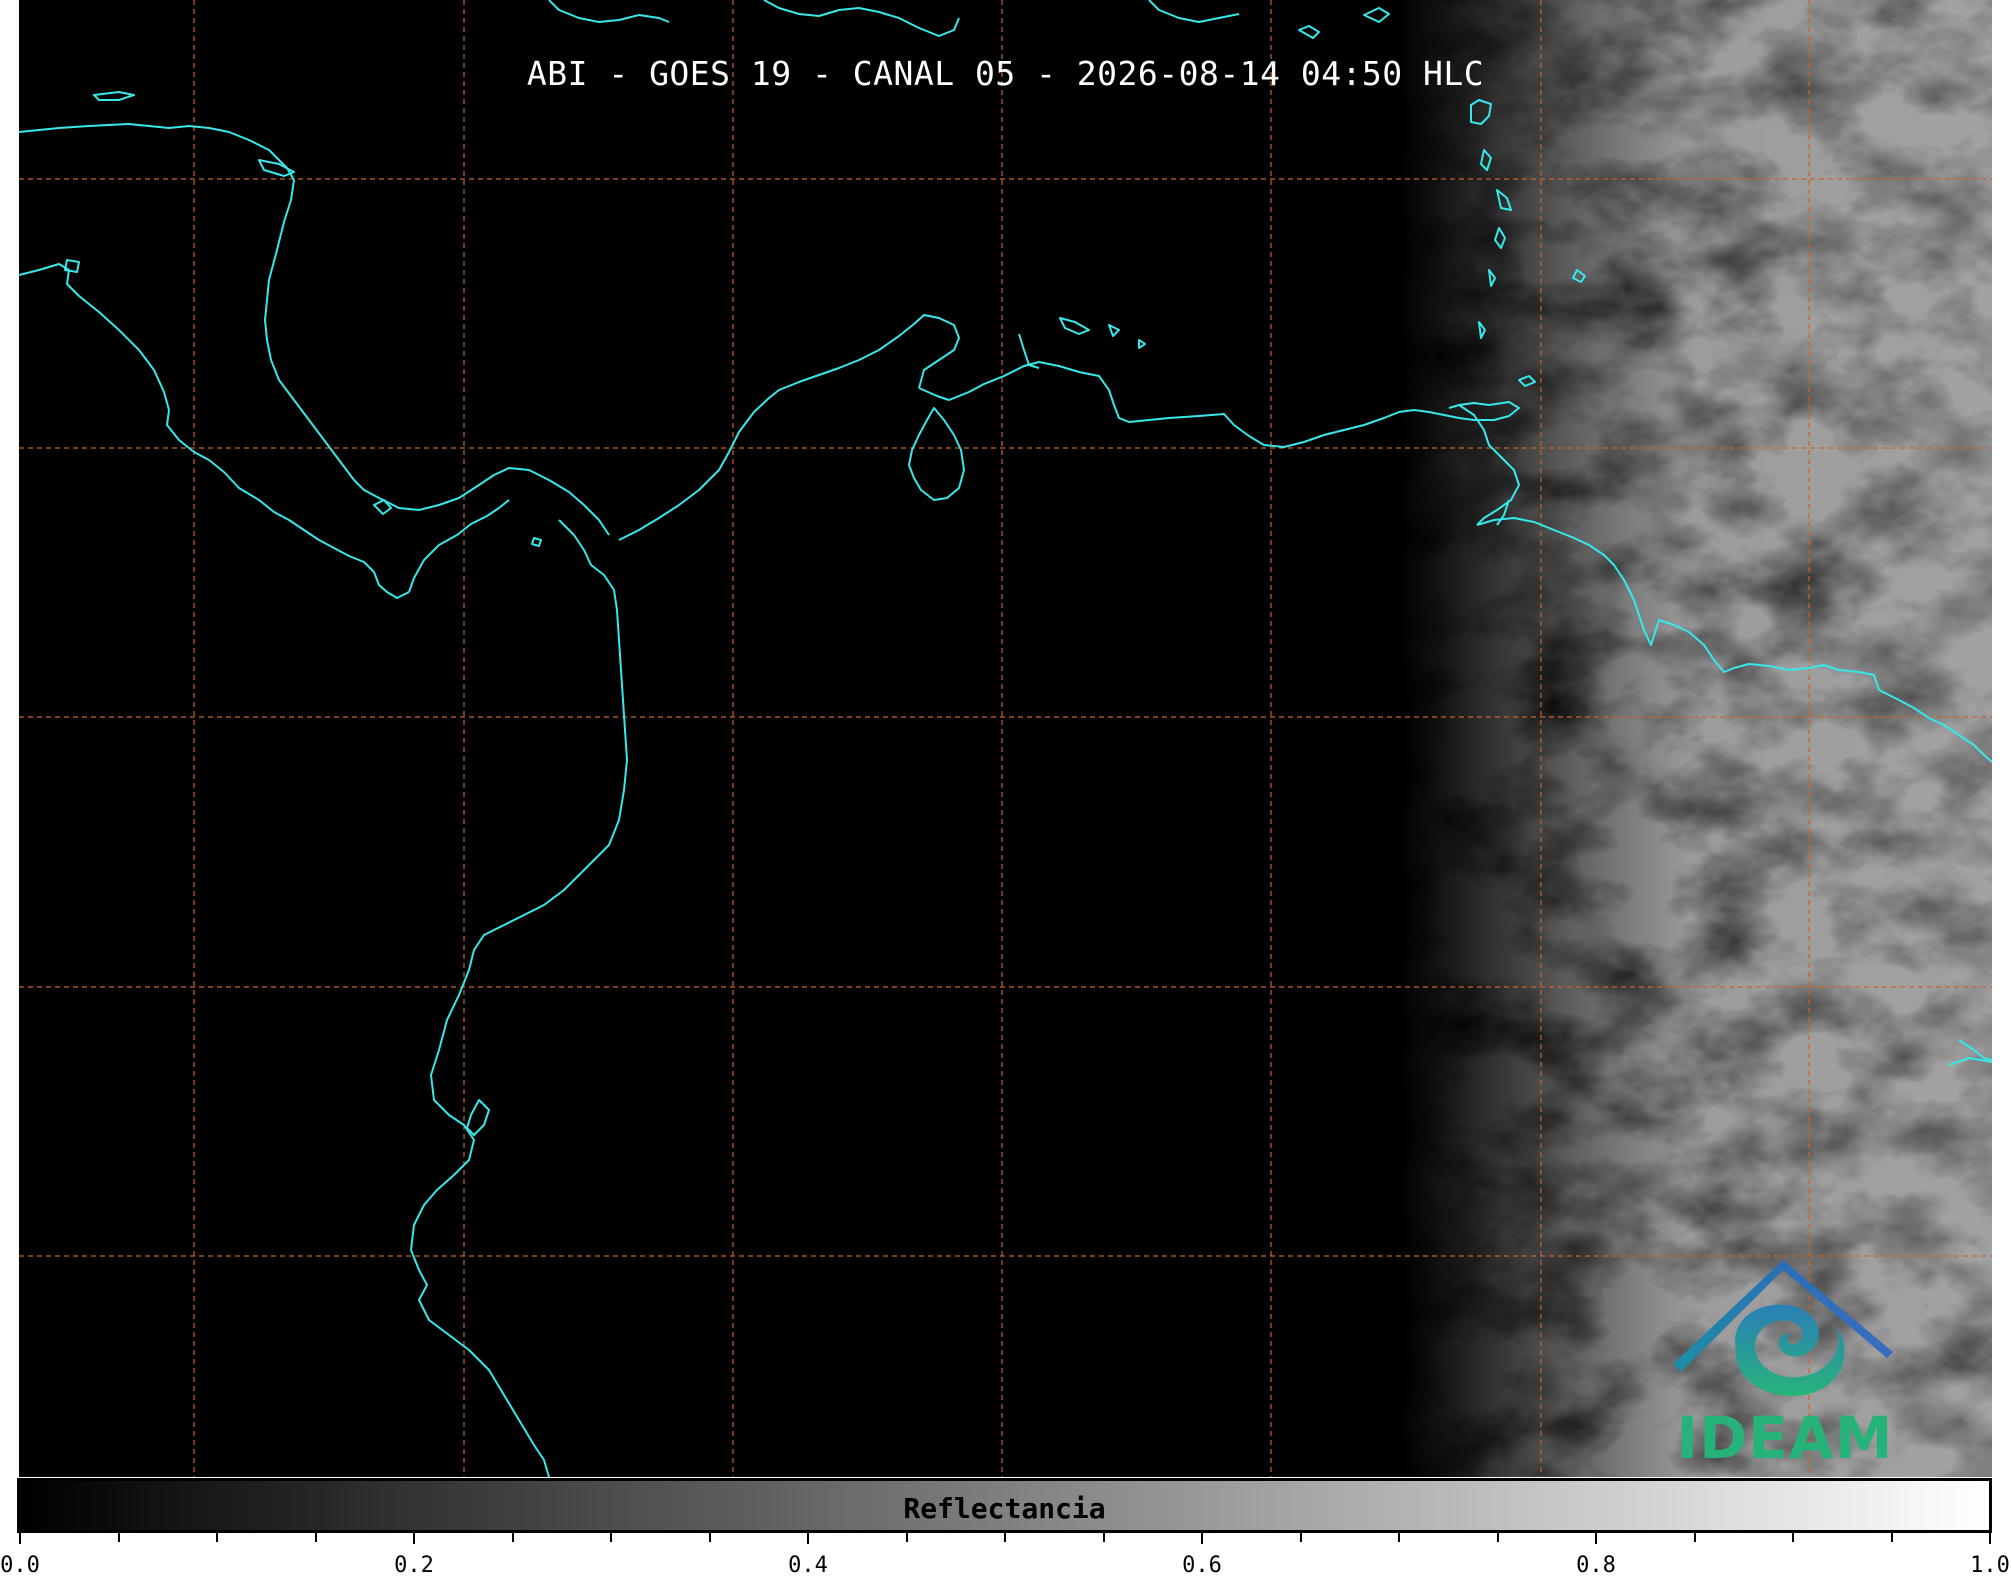 This screenshot has width=2011, height=1578. I want to click on colorbar-label: Reflectancia, so click(1004, 1508).